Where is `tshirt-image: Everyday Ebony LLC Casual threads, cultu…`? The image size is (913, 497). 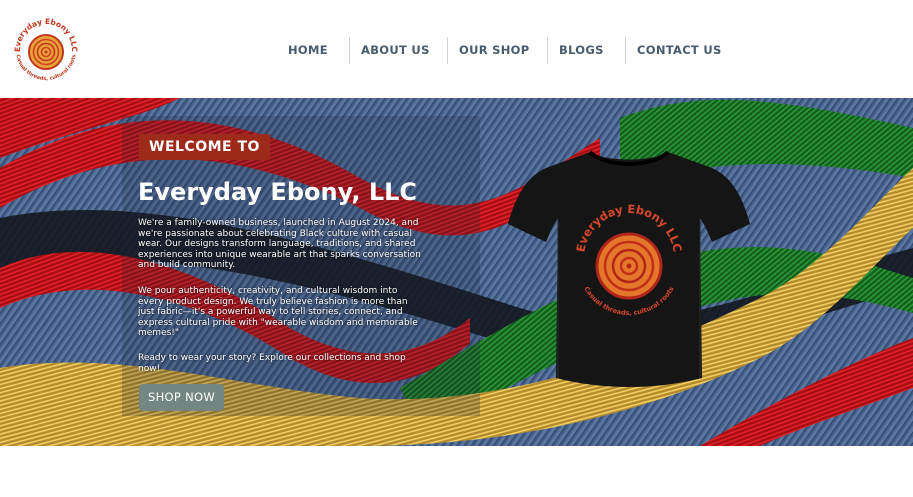 tshirt-image: Everyday Ebony LLC Casual threads, cultu… is located at coordinates (629, 268).